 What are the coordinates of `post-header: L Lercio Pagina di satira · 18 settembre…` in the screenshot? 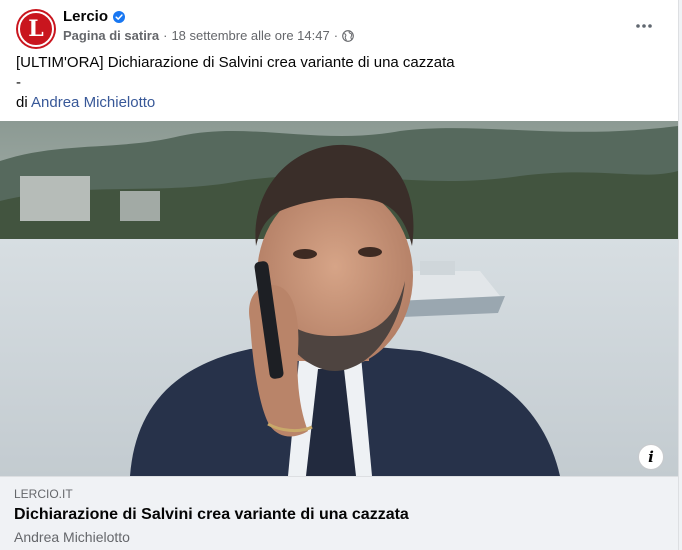 It's located at (339, 28).